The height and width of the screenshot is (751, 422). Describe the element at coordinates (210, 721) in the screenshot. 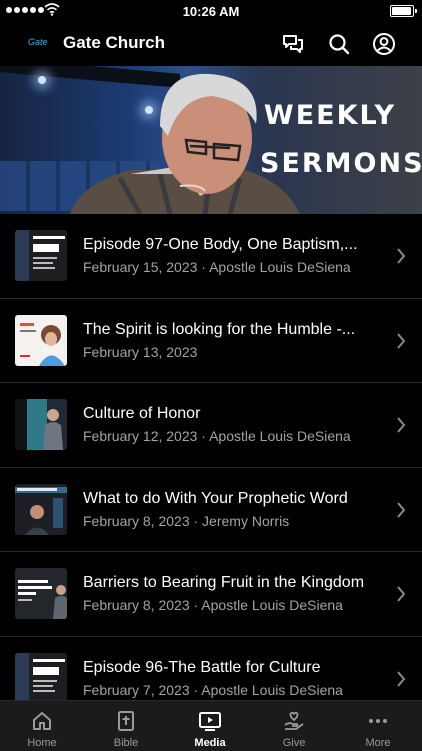

I see `media-icon` at that location.